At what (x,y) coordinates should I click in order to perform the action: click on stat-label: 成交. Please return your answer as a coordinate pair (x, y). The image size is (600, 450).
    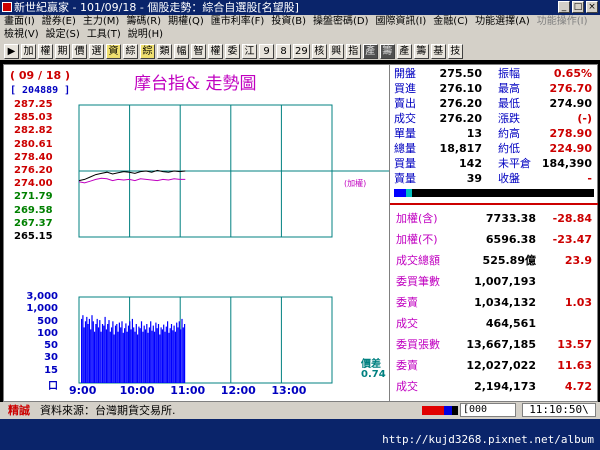
    Looking at the image, I should click on (407, 386).